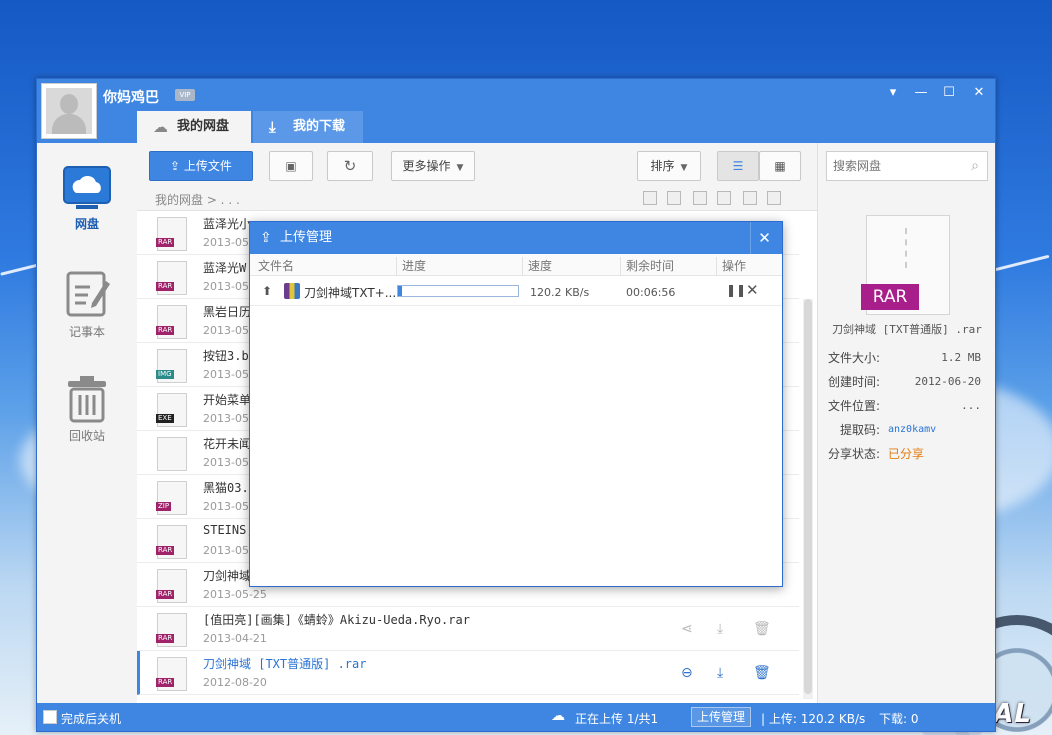  I want to click on desktop-streak, so click(20, 269).